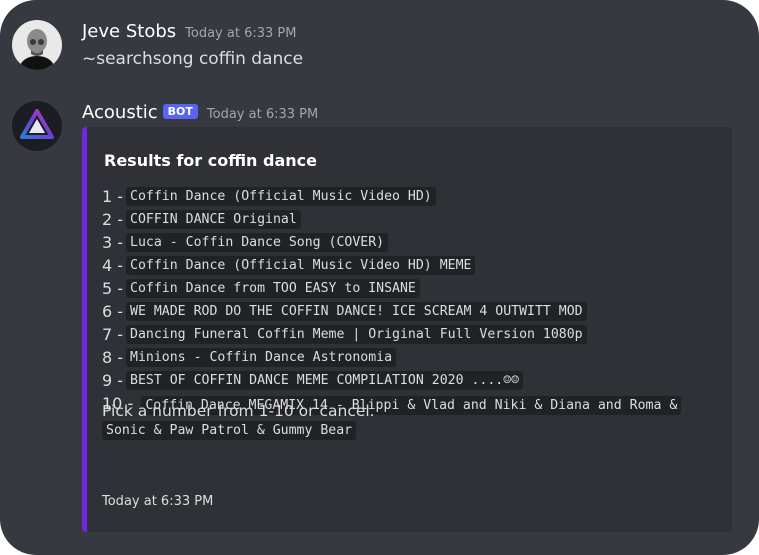 The height and width of the screenshot is (555, 759). Describe the element at coordinates (113, 242) in the screenshot. I see `result-number: 3 -` at that location.